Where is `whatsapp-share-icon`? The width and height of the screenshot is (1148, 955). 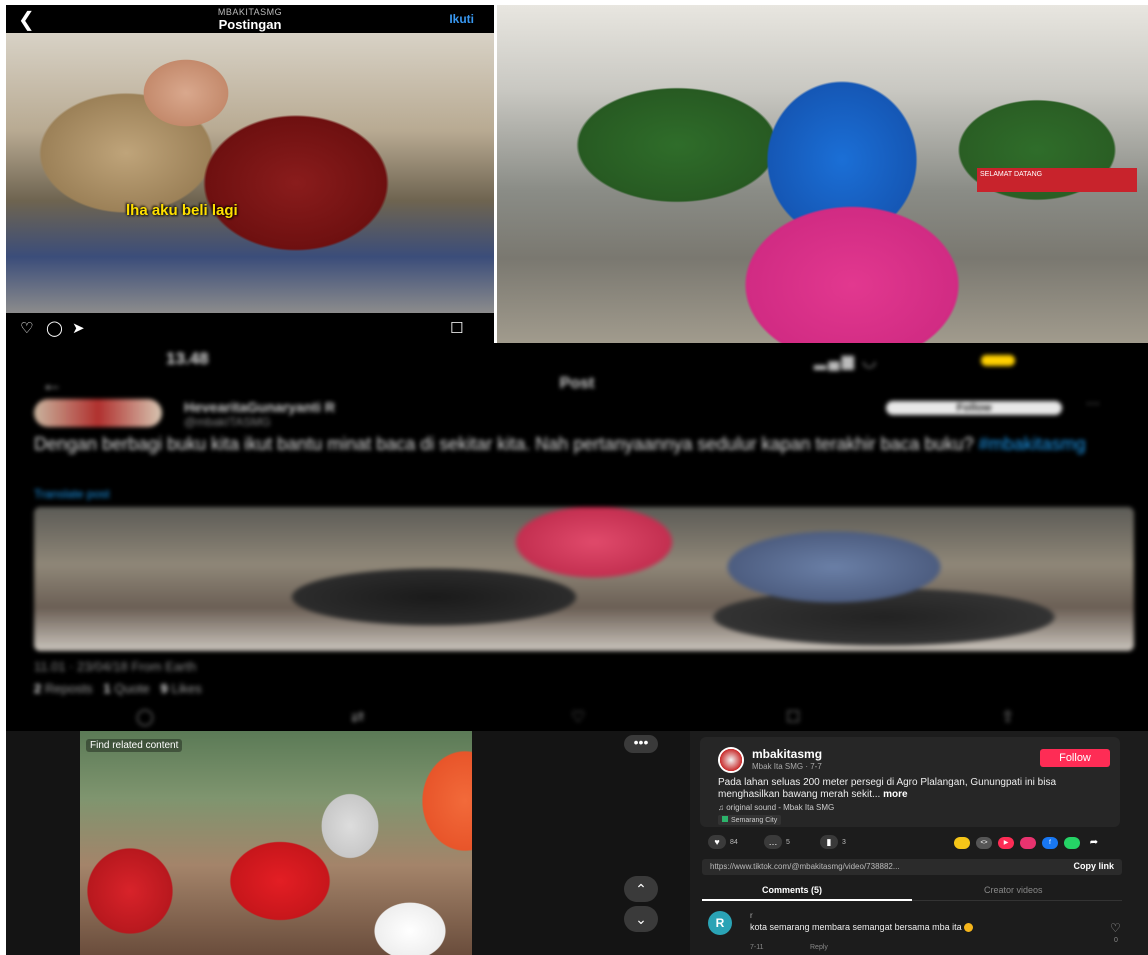
whatsapp-share-icon is located at coordinates (1028, 843).